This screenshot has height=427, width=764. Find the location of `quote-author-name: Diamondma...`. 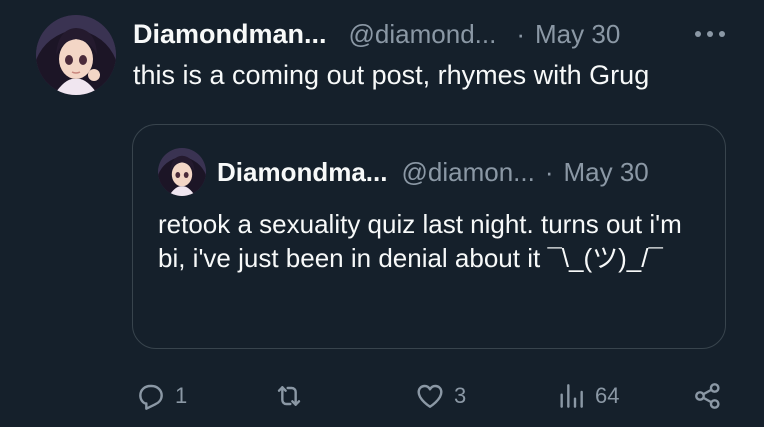

quote-author-name: Diamondma... is located at coordinates (302, 171).